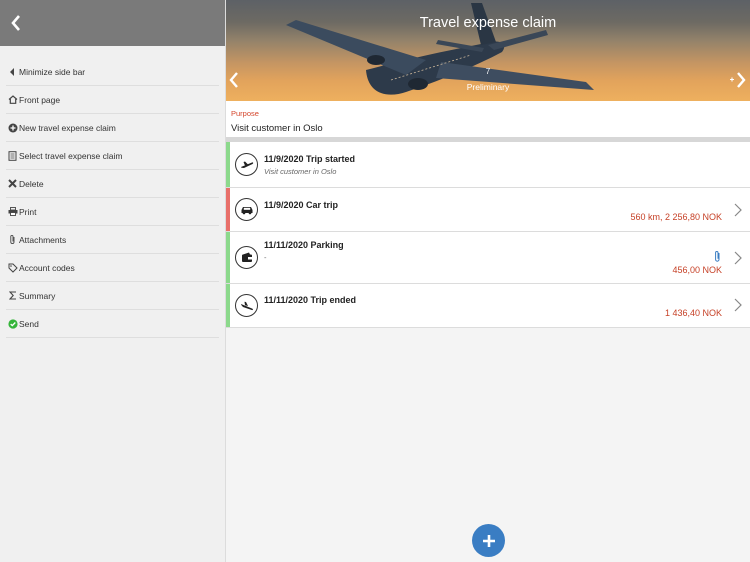  I want to click on chevron-left-icon, so click(15, 23).